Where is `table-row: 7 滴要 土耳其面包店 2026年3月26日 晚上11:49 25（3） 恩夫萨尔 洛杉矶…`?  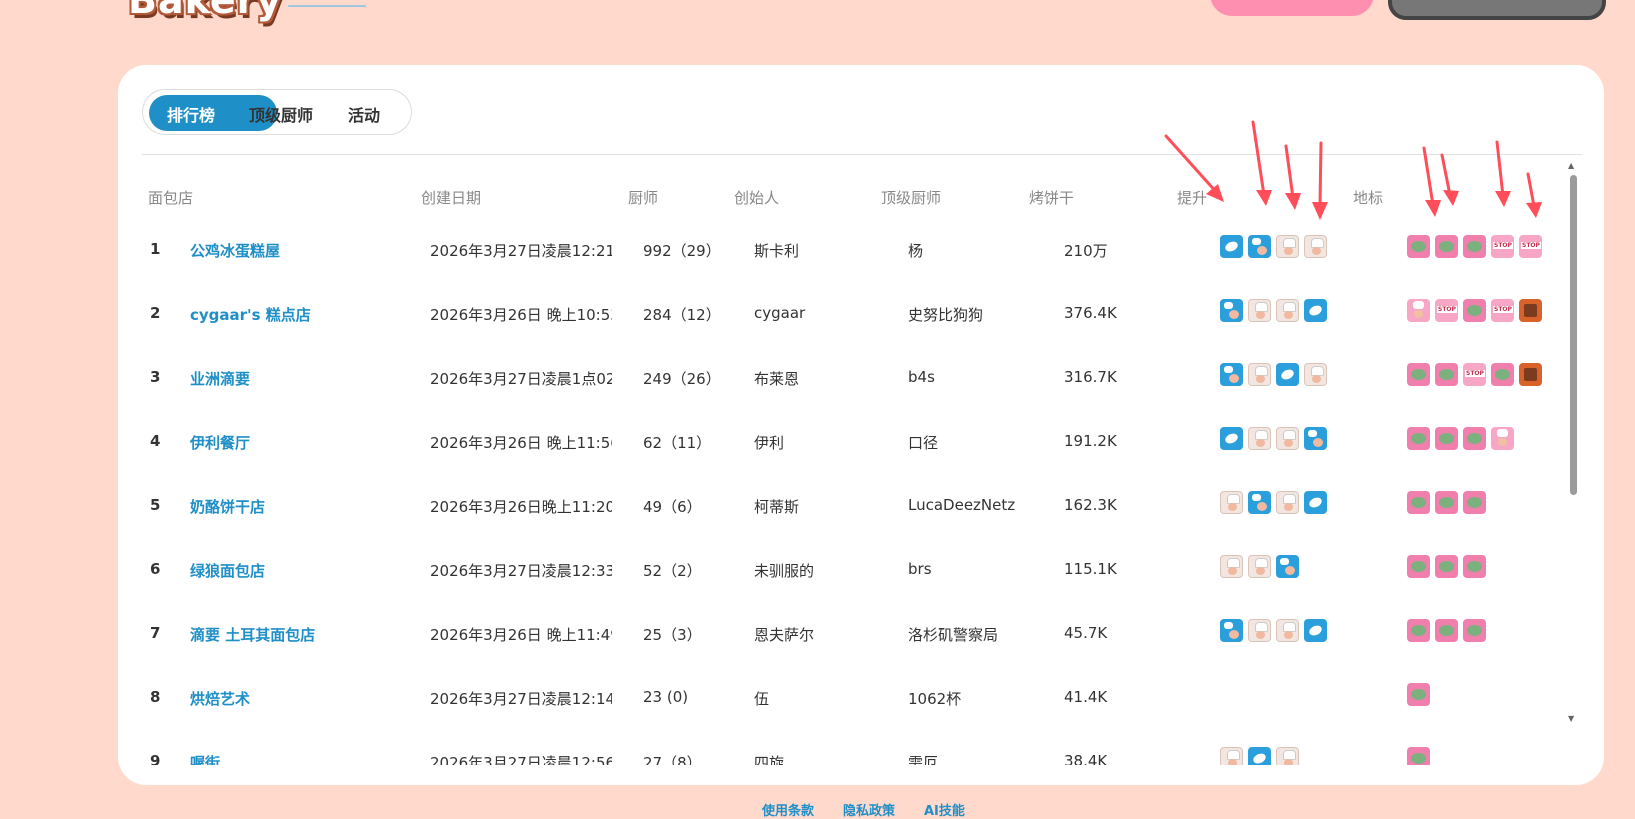 table-row: 7 滴要 土耳其面包店 2026年3月26日 晚上11:49 25（3） 恩夫萨尔 洛杉矶… is located at coordinates (857, 653).